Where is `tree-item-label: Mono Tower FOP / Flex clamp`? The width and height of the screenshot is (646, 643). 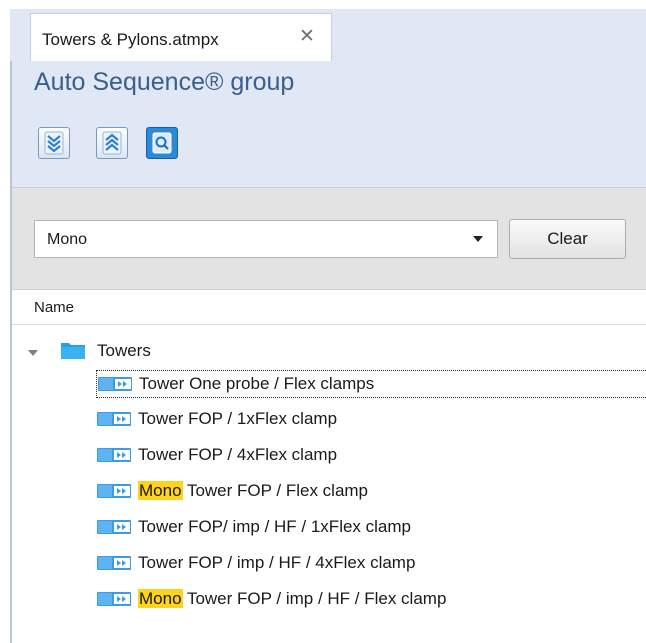 tree-item-label: Mono Tower FOP / Flex clamp is located at coordinates (253, 491).